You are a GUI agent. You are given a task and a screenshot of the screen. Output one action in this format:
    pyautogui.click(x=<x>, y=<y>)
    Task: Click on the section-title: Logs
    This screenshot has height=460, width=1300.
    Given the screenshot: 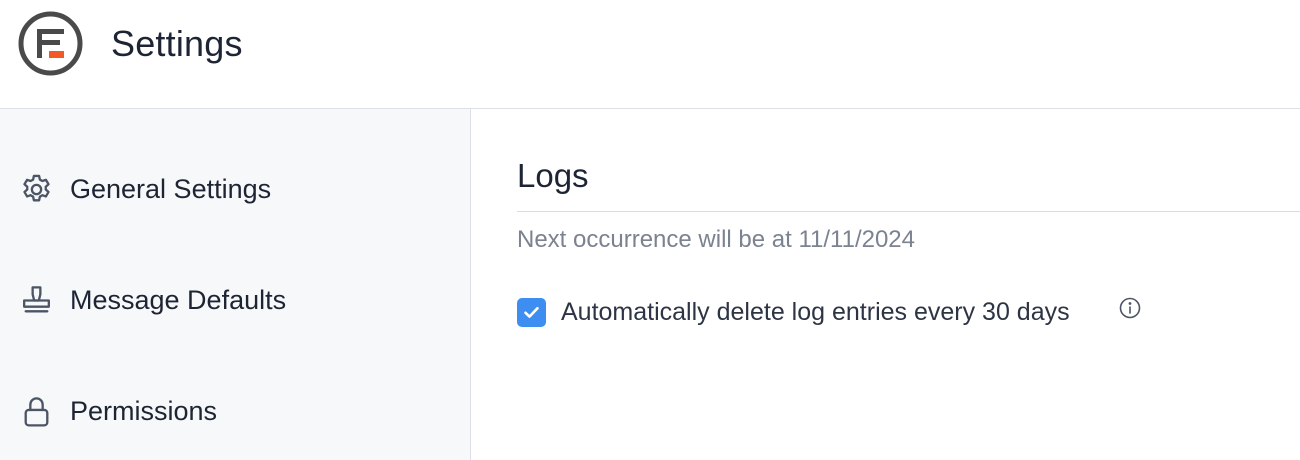 What is the action you would take?
    pyautogui.click(x=553, y=175)
    